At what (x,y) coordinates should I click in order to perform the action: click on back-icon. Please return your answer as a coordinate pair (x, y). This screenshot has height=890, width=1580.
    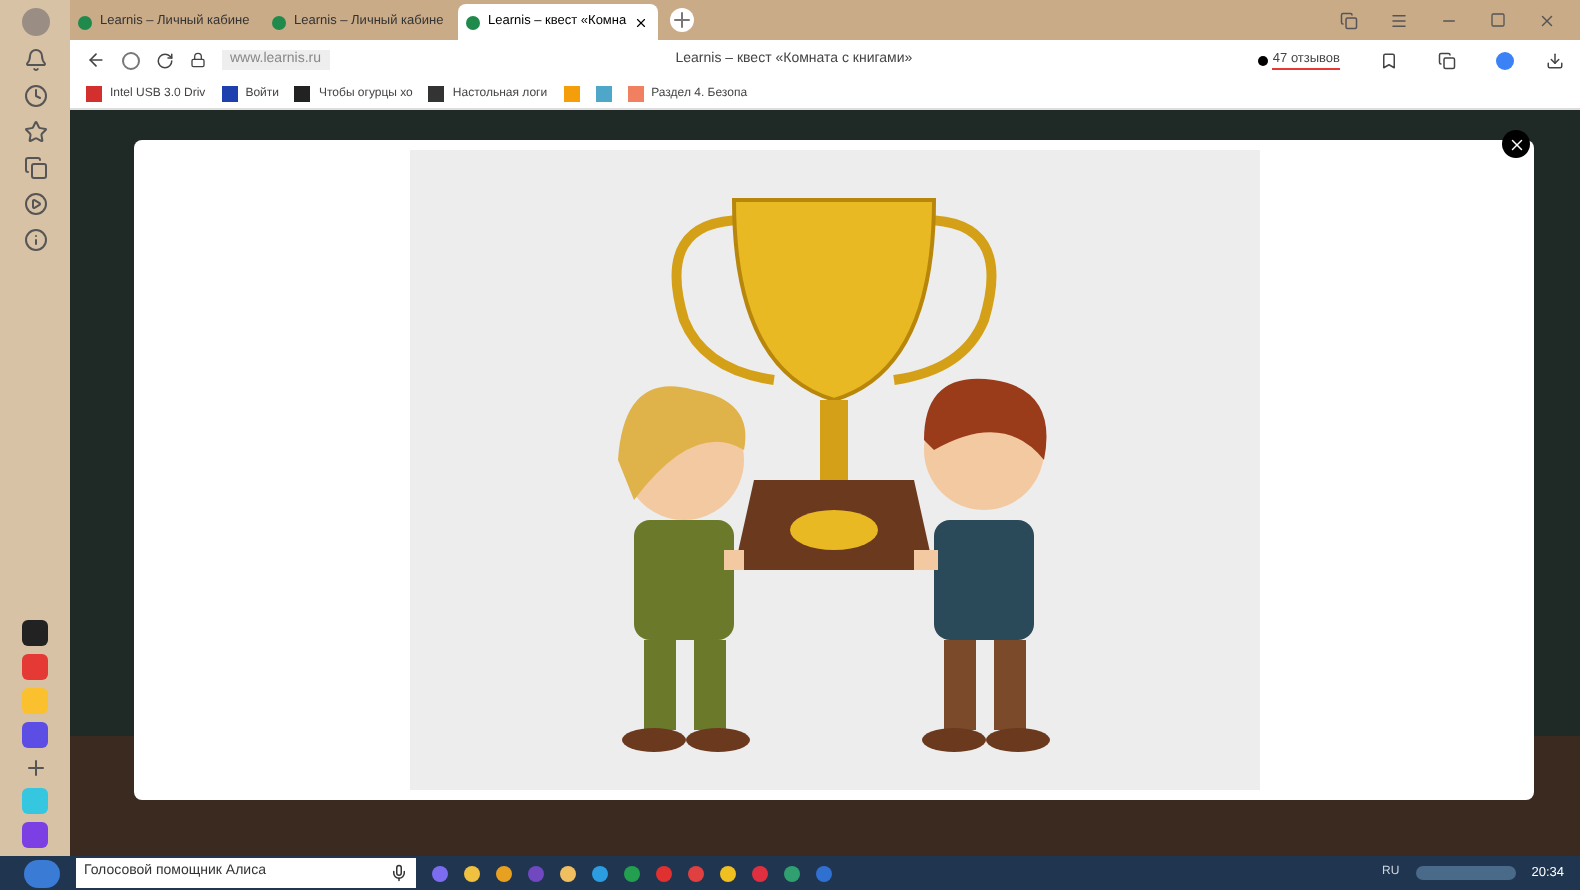
    Looking at the image, I should click on (96, 60).